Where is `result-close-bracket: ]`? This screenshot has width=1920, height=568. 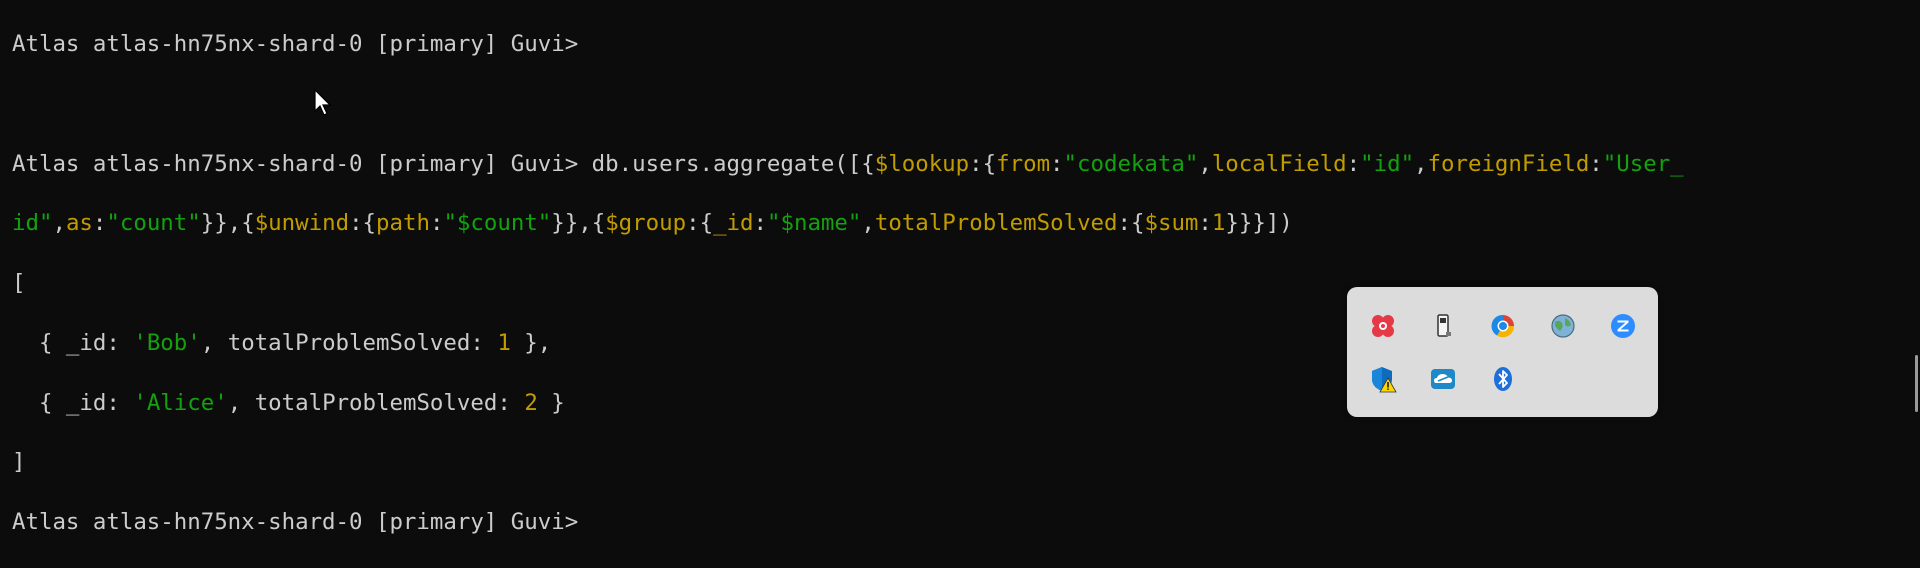 result-close-bracket: ] is located at coordinates (19, 462).